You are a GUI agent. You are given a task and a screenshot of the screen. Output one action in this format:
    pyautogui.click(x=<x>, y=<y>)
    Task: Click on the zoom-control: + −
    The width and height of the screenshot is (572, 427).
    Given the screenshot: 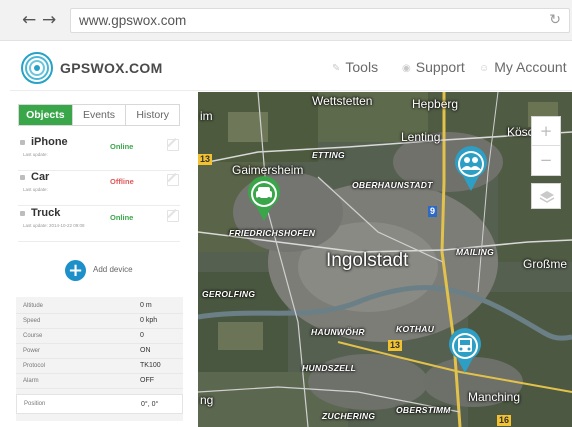 What is the action you would take?
    pyautogui.click(x=546, y=146)
    